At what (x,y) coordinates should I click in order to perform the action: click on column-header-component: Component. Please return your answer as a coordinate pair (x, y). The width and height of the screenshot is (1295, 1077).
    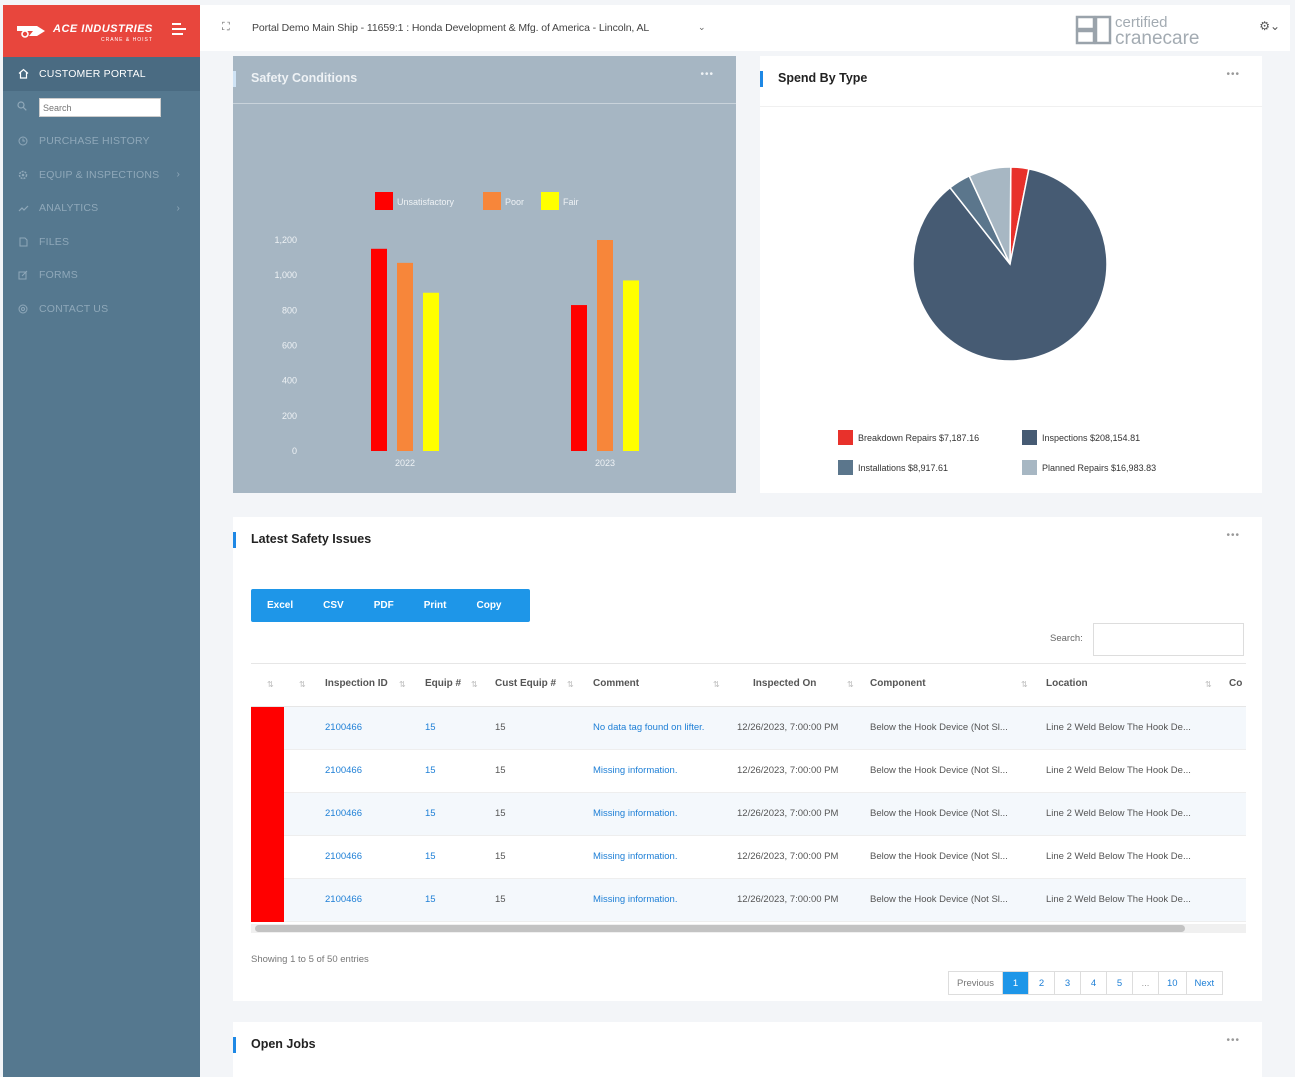
    Looking at the image, I should click on (898, 683).